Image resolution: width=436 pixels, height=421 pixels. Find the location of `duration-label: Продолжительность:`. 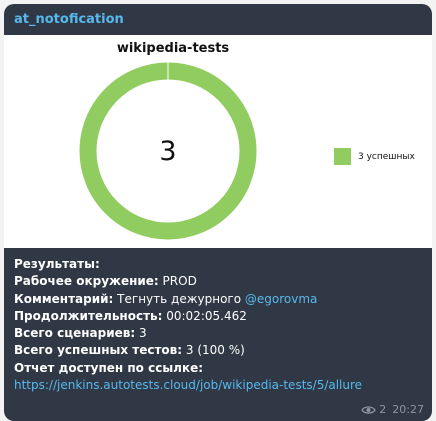

duration-label: Продолжительность: is located at coordinates (88, 315).